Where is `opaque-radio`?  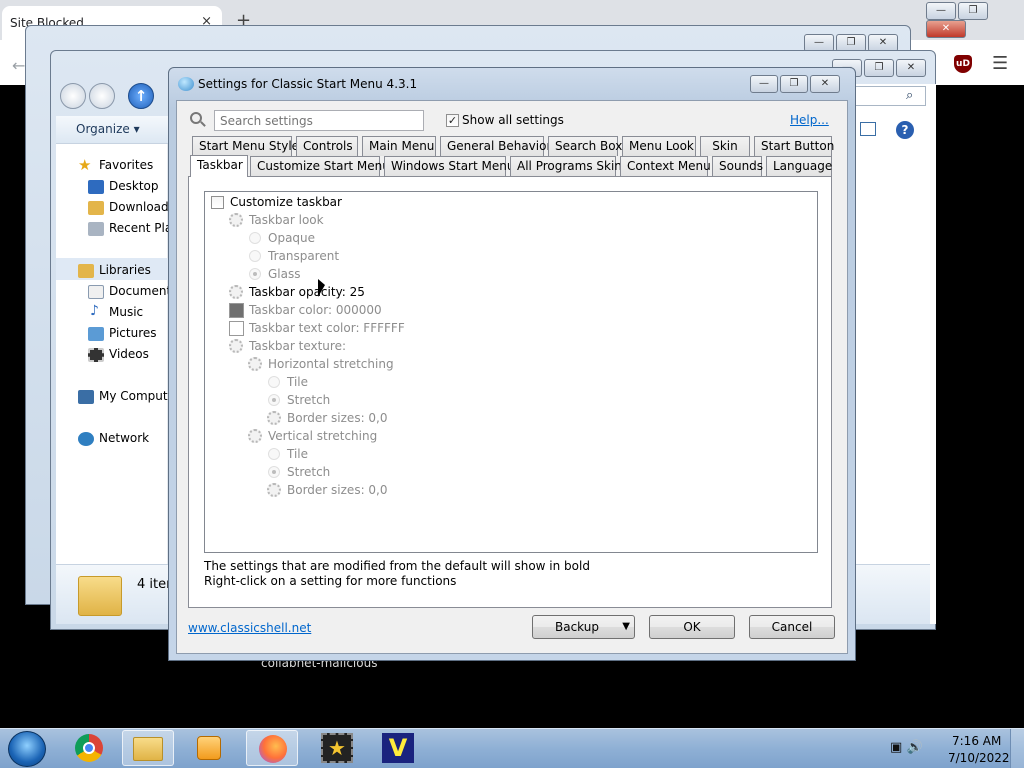 opaque-radio is located at coordinates (255, 238).